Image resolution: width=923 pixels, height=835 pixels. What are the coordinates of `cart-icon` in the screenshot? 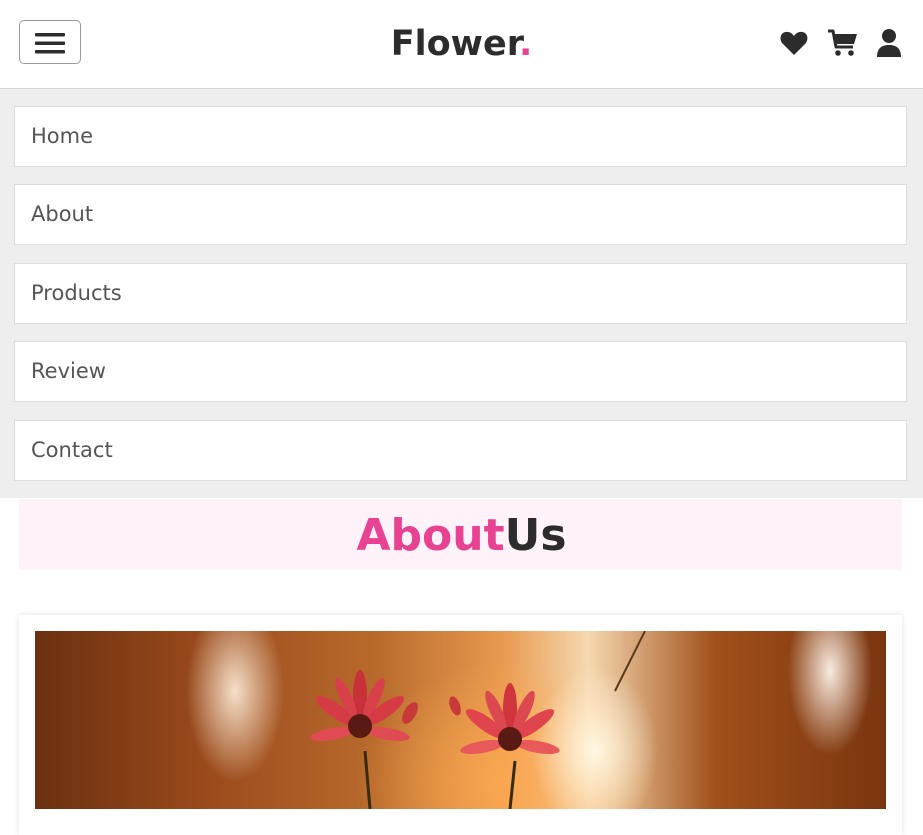 It's located at (842, 43).